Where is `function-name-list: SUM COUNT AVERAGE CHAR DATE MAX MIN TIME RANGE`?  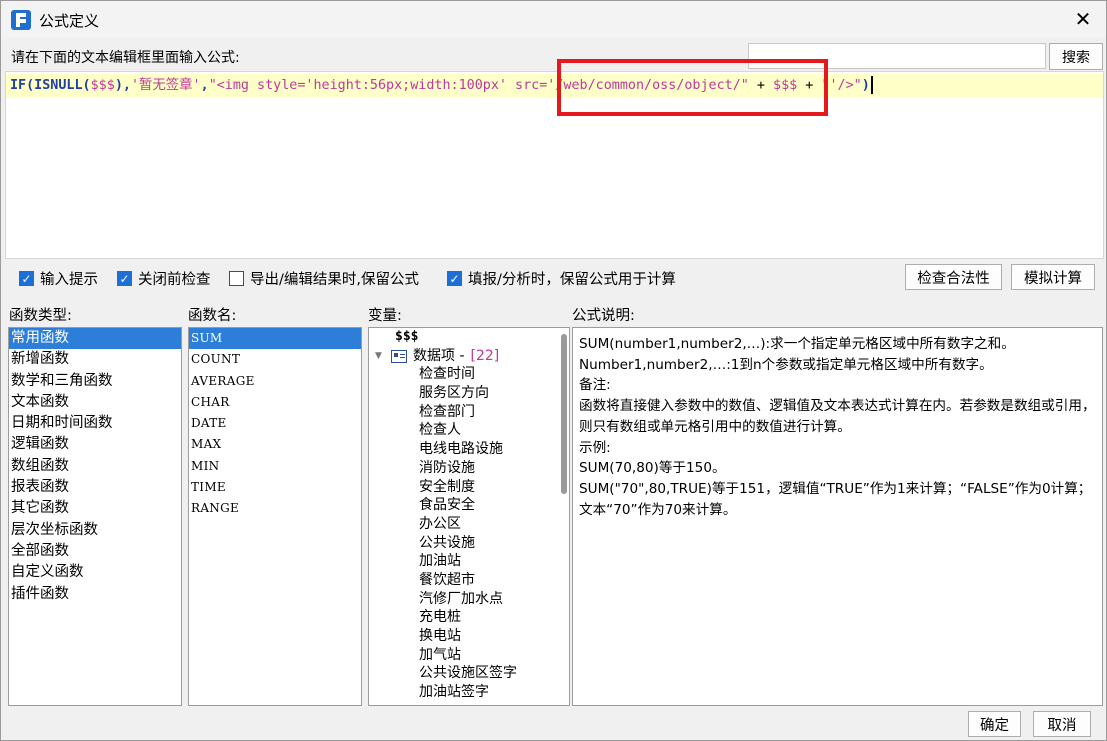
function-name-list: SUM COUNT AVERAGE CHAR DATE MAX MIN TIME RANGE is located at coordinates (275, 516).